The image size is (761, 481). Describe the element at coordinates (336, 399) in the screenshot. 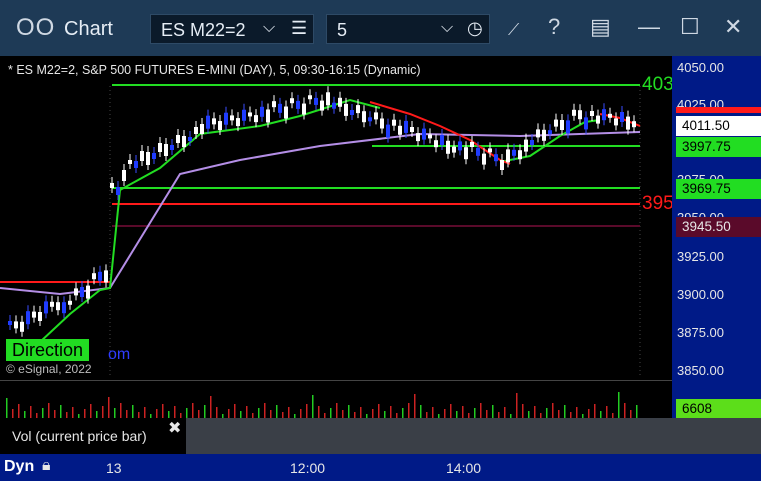

I see `volume-pane` at that location.